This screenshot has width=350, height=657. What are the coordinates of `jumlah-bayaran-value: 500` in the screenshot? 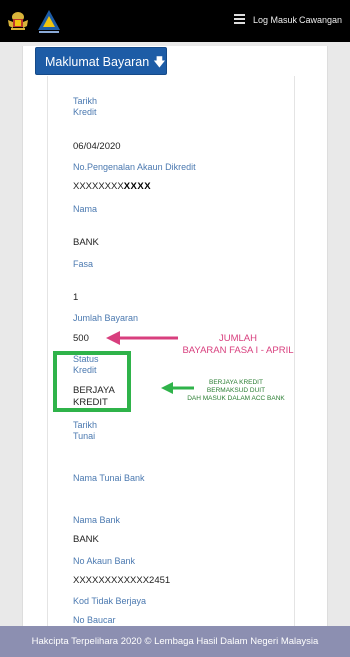 It's located at (81, 338).